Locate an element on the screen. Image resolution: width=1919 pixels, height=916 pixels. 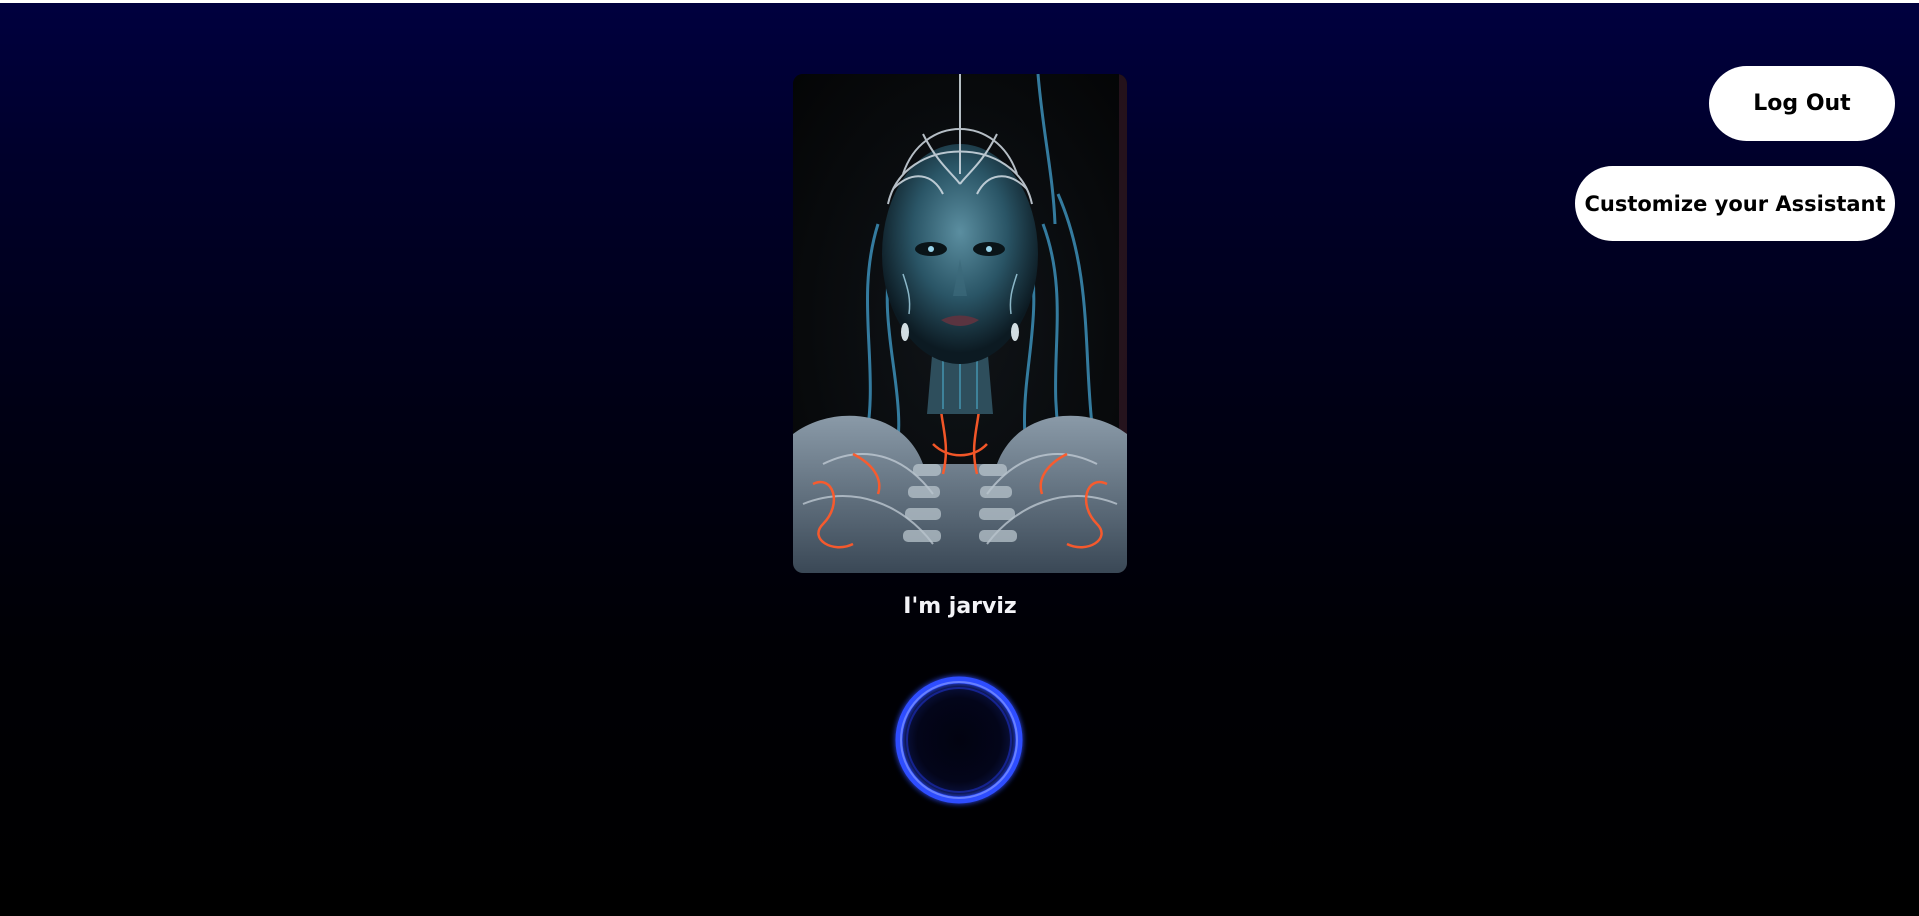
cyborg-portrait-image is located at coordinates (960, 323).